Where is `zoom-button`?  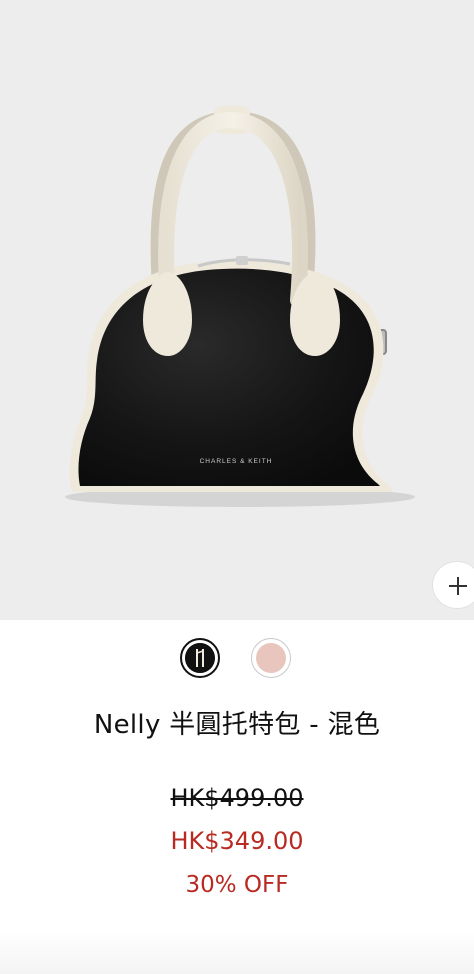 zoom-button is located at coordinates (453, 585).